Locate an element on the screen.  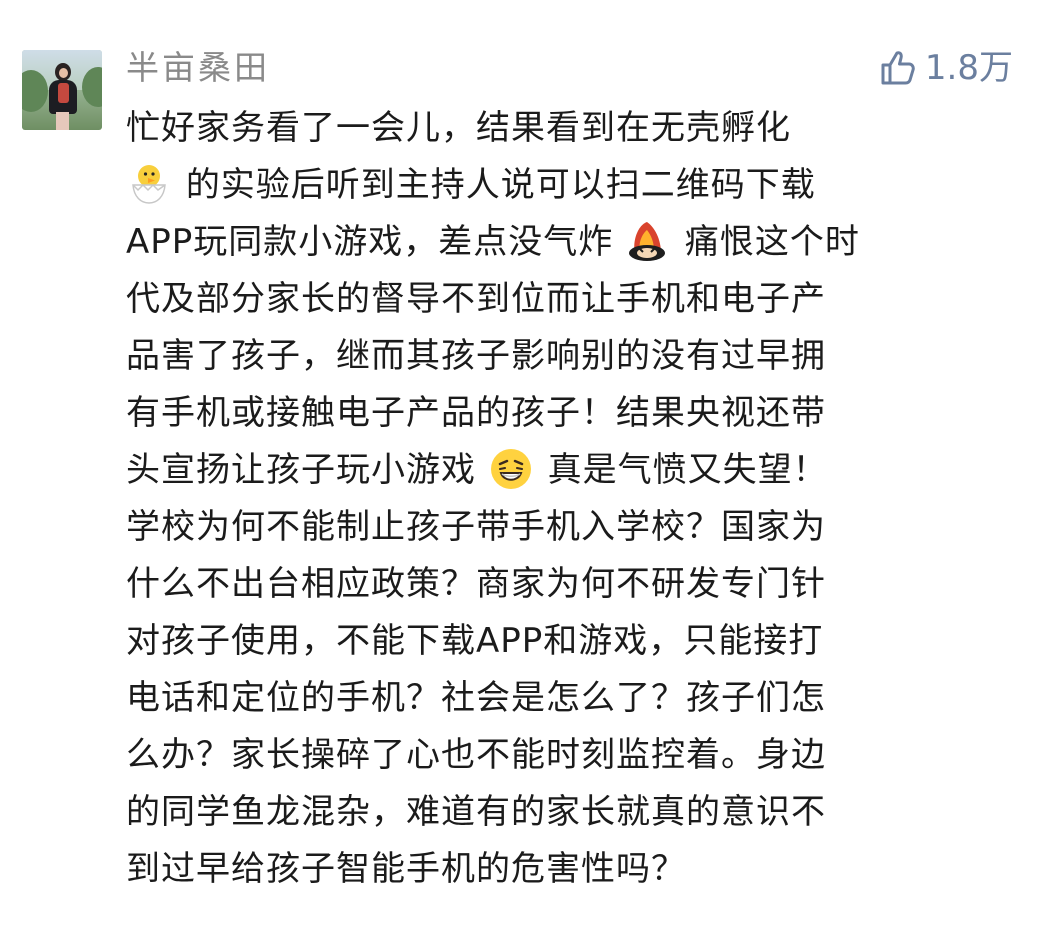
comment-line: 的实验后听到主持人说可以扫二维码下载 is located at coordinates (571, 185).